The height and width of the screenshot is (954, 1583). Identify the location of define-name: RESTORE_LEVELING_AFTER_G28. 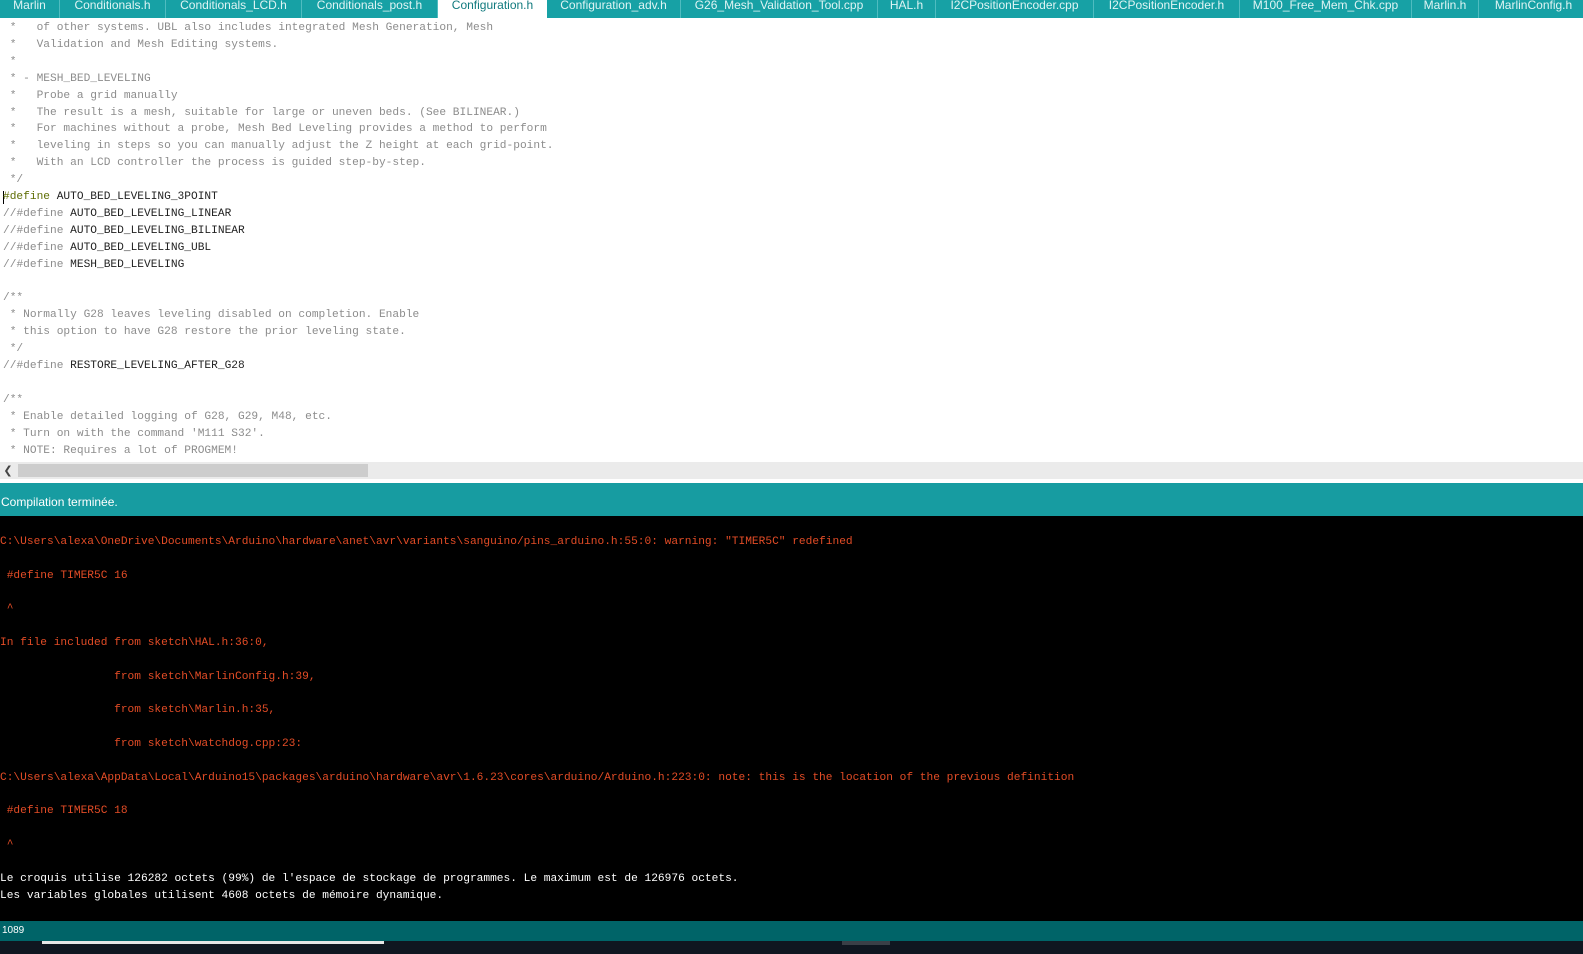
(154, 366).